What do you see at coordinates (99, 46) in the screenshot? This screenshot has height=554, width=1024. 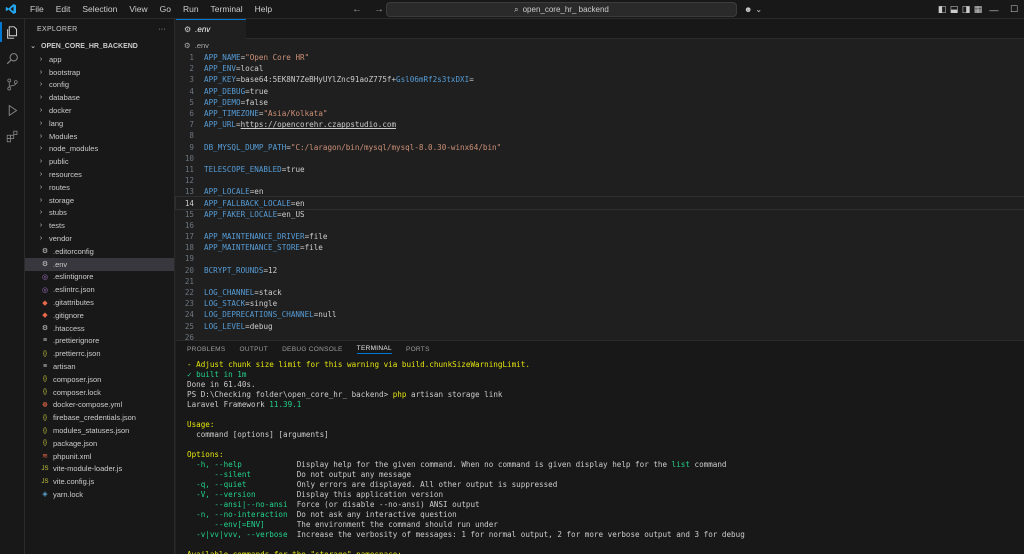 I see `project-root: ⌄ OPEN_CORE_HR_BACKEND` at bounding box center [99, 46].